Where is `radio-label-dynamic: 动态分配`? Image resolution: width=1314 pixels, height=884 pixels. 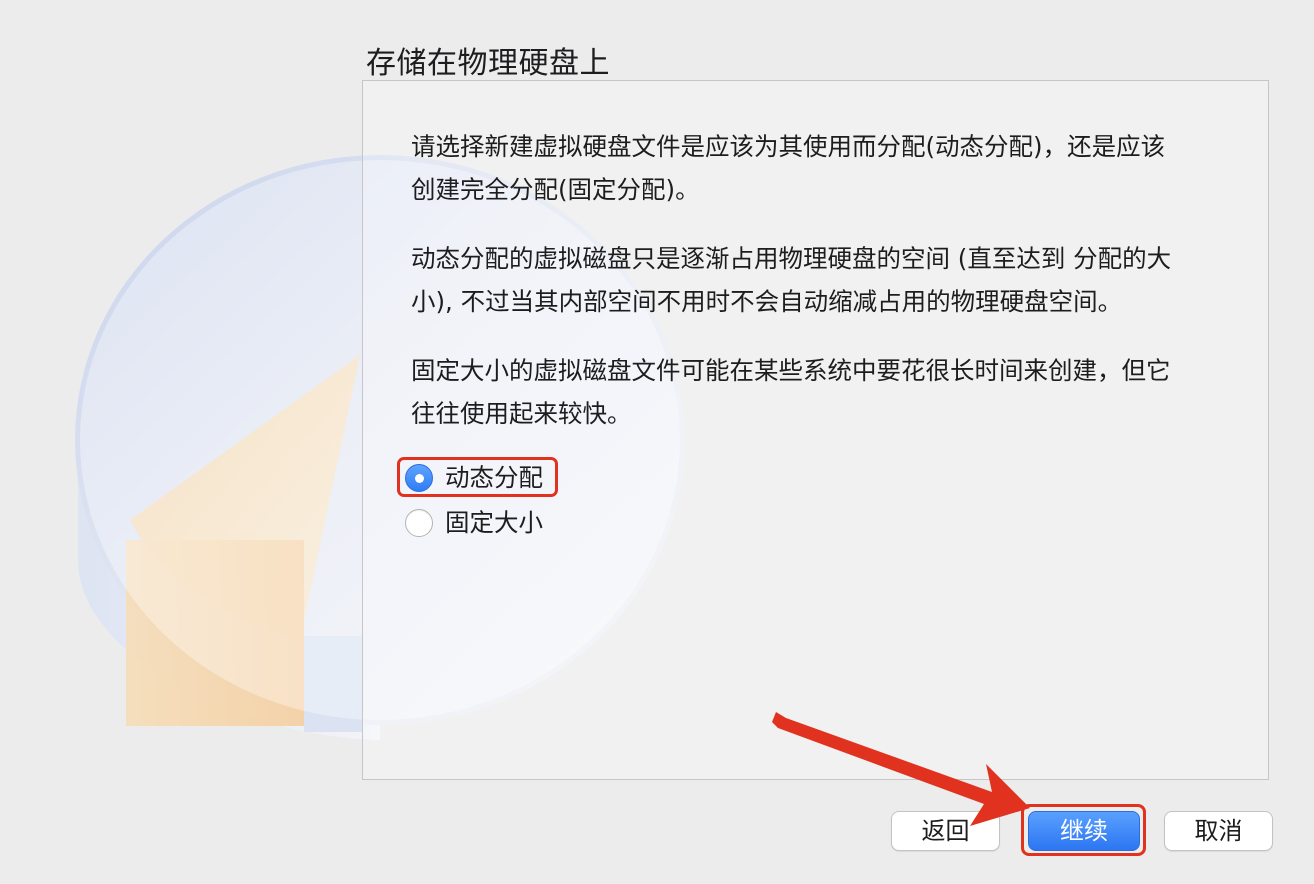 radio-label-dynamic: 动态分配 is located at coordinates (494, 477).